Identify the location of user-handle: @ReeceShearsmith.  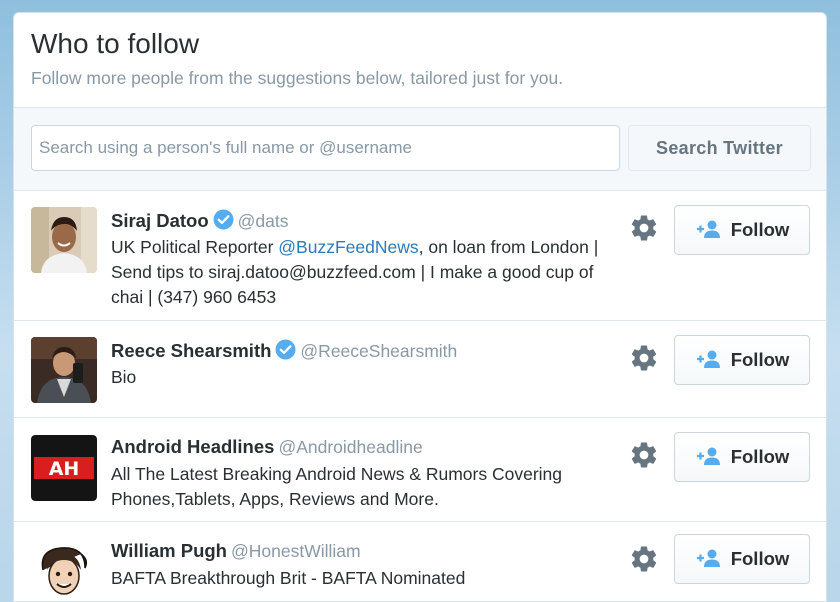
(378, 351).